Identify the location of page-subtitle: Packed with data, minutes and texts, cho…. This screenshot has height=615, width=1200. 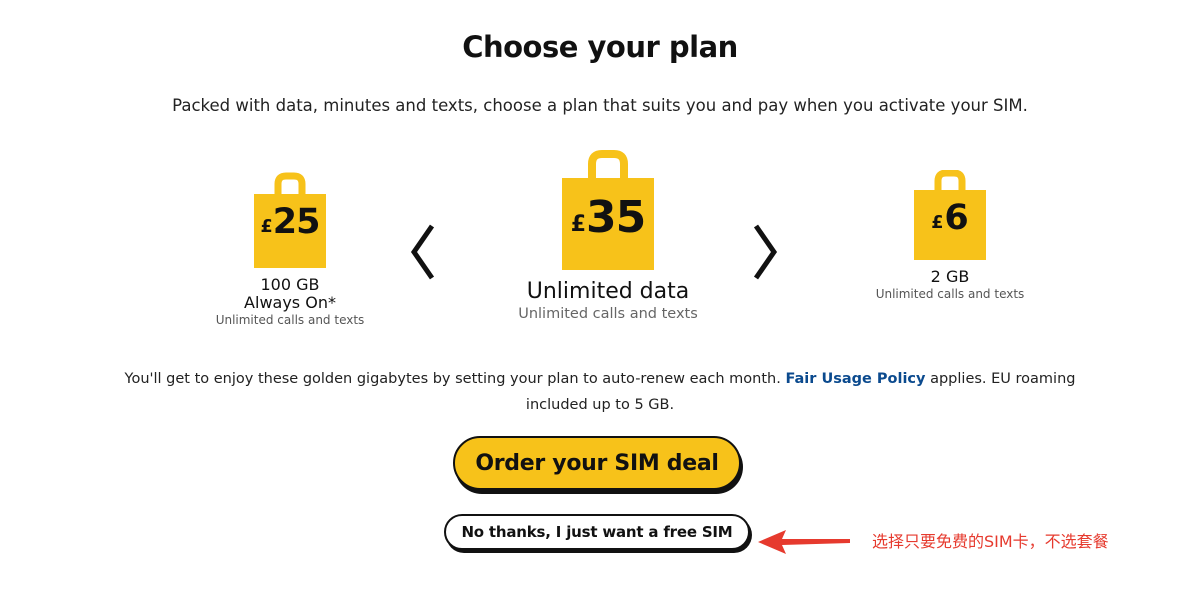
(600, 105).